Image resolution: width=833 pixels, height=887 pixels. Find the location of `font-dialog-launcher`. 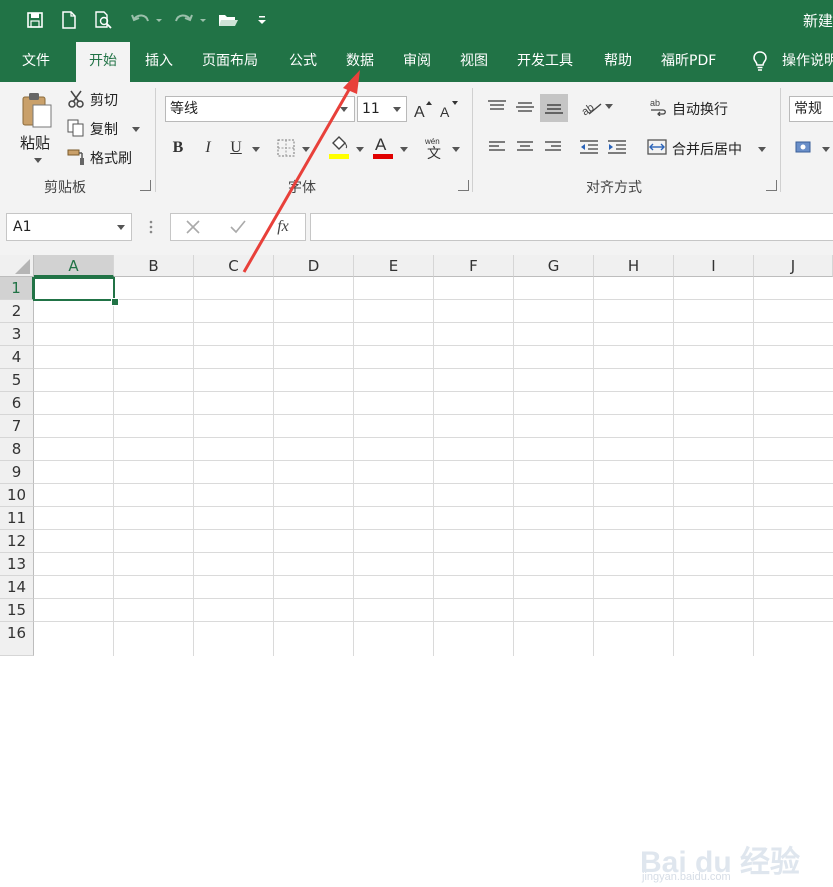

font-dialog-launcher is located at coordinates (463, 185).